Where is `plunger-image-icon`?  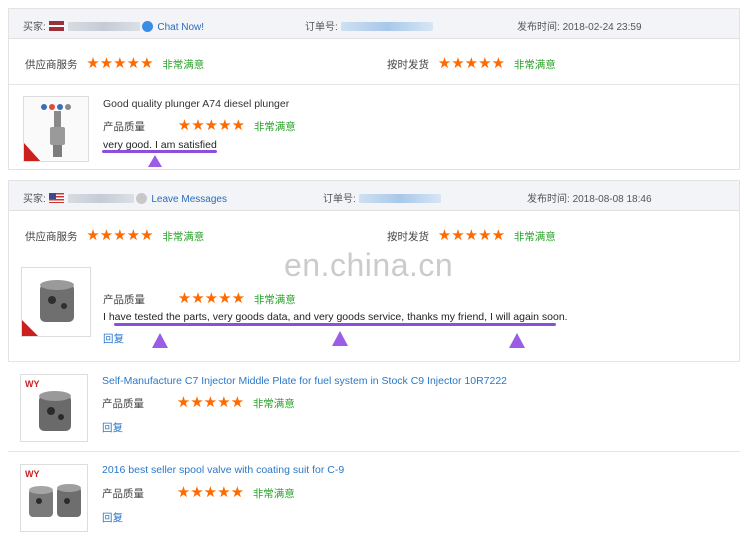
plunger-image-icon is located at coordinates (56, 129).